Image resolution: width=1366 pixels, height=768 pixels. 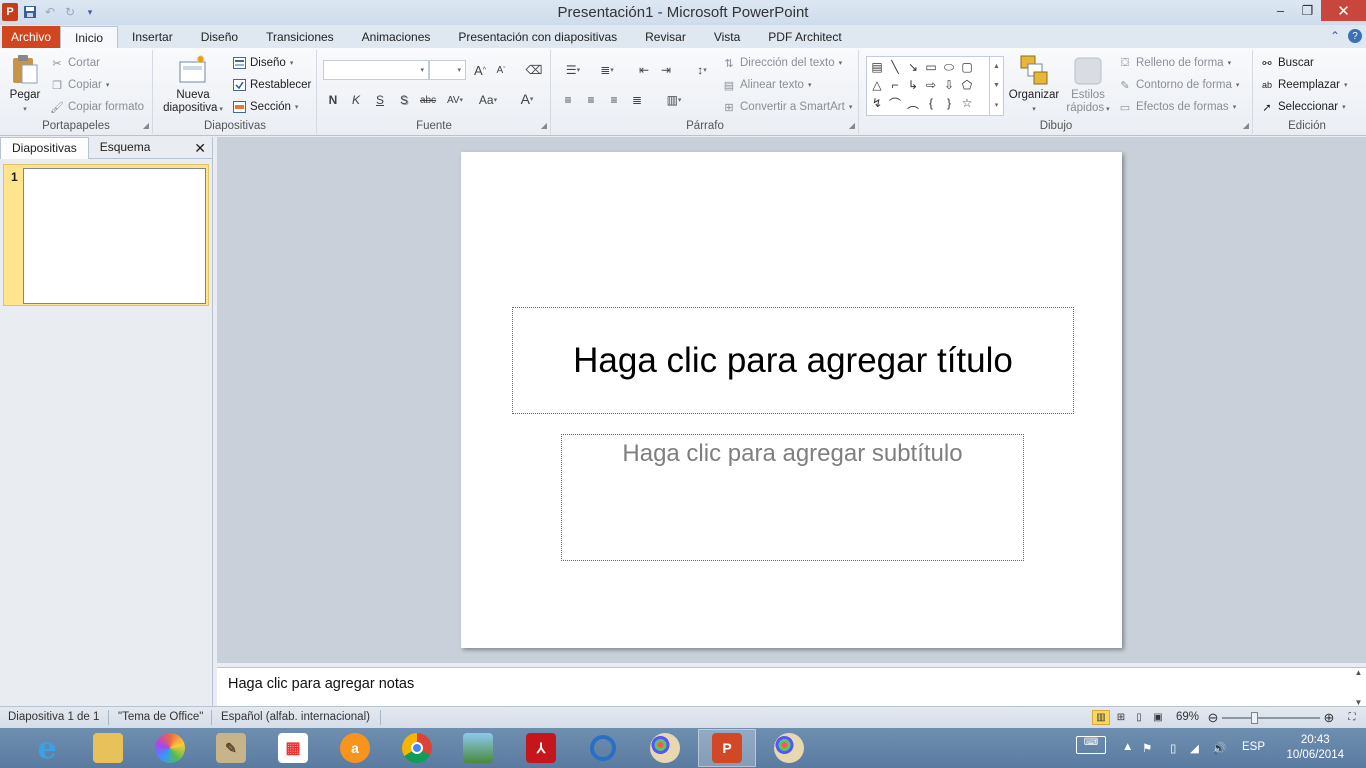 I want to click on apps-grid-taskbar-button: ▦, so click(x=293, y=748).